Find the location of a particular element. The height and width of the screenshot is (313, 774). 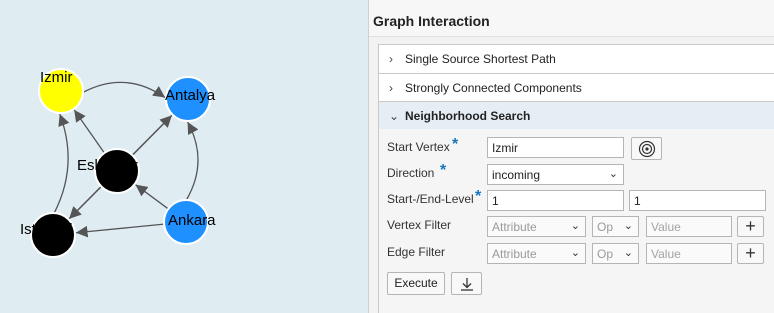

vertex-op-select: Op ⌄ is located at coordinates (615, 226).